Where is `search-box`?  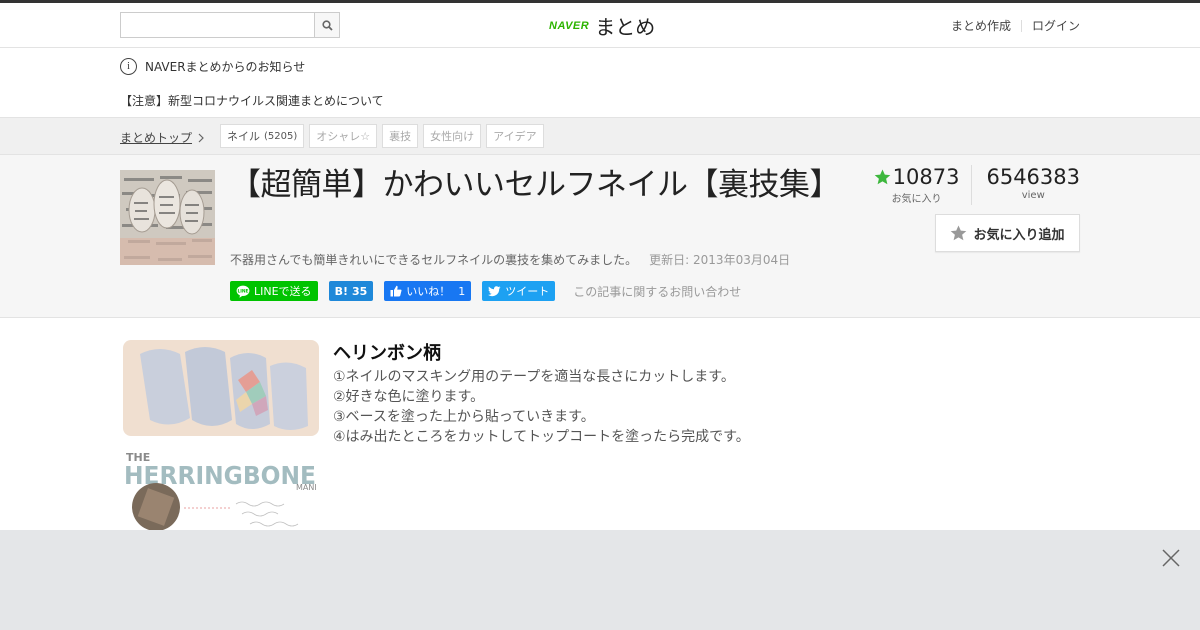
search-box is located at coordinates (230, 25).